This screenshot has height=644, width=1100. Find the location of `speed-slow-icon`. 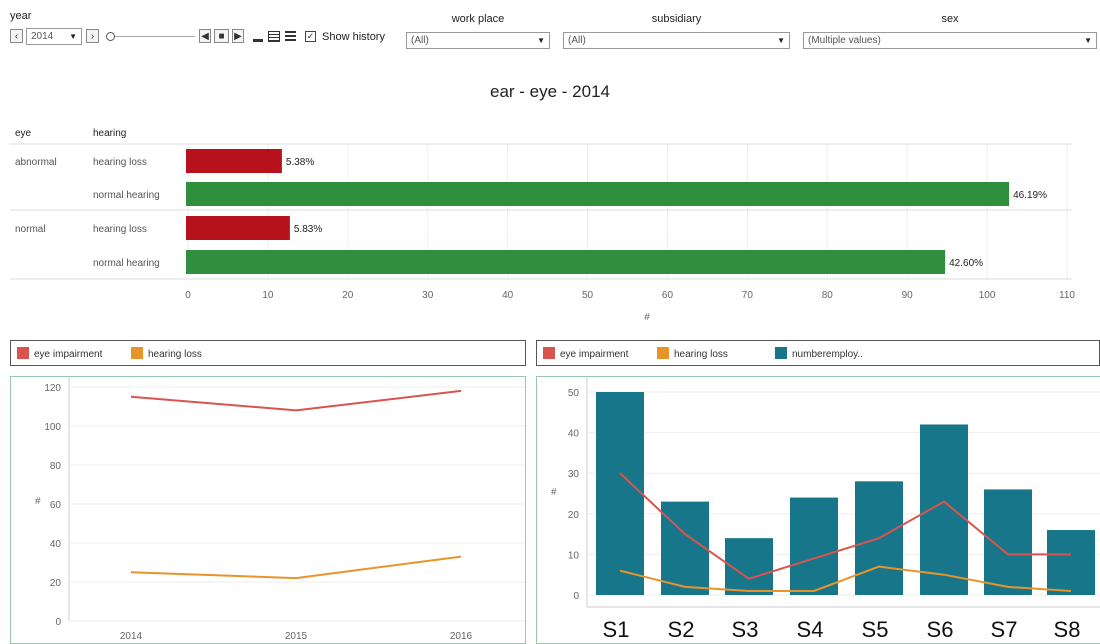

speed-slow-icon is located at coordinates (258, 40).